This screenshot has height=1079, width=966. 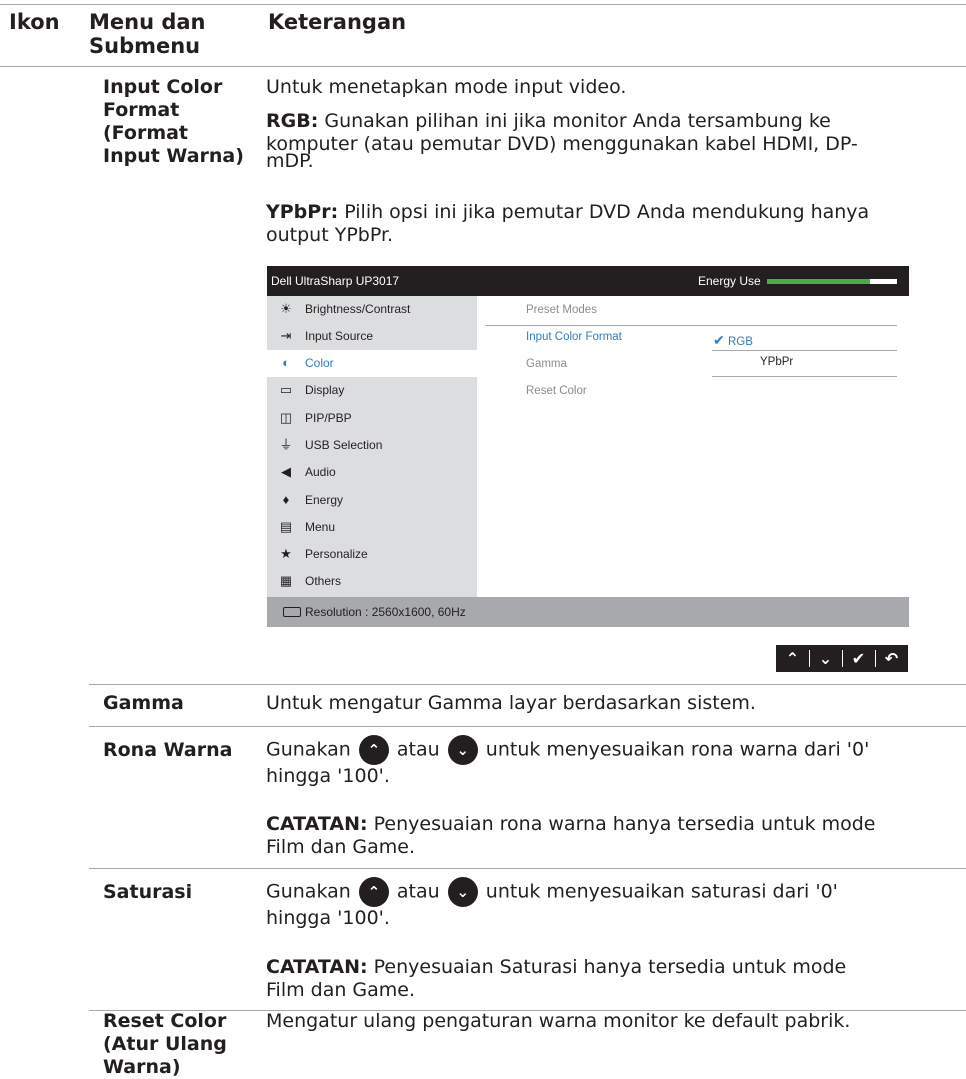 What do you see at coordinates (677, 749) in the screenshot?
I see `hue-text: untuk menyesuaikan rona warna dari '0'` at bounding box center [677, 749].